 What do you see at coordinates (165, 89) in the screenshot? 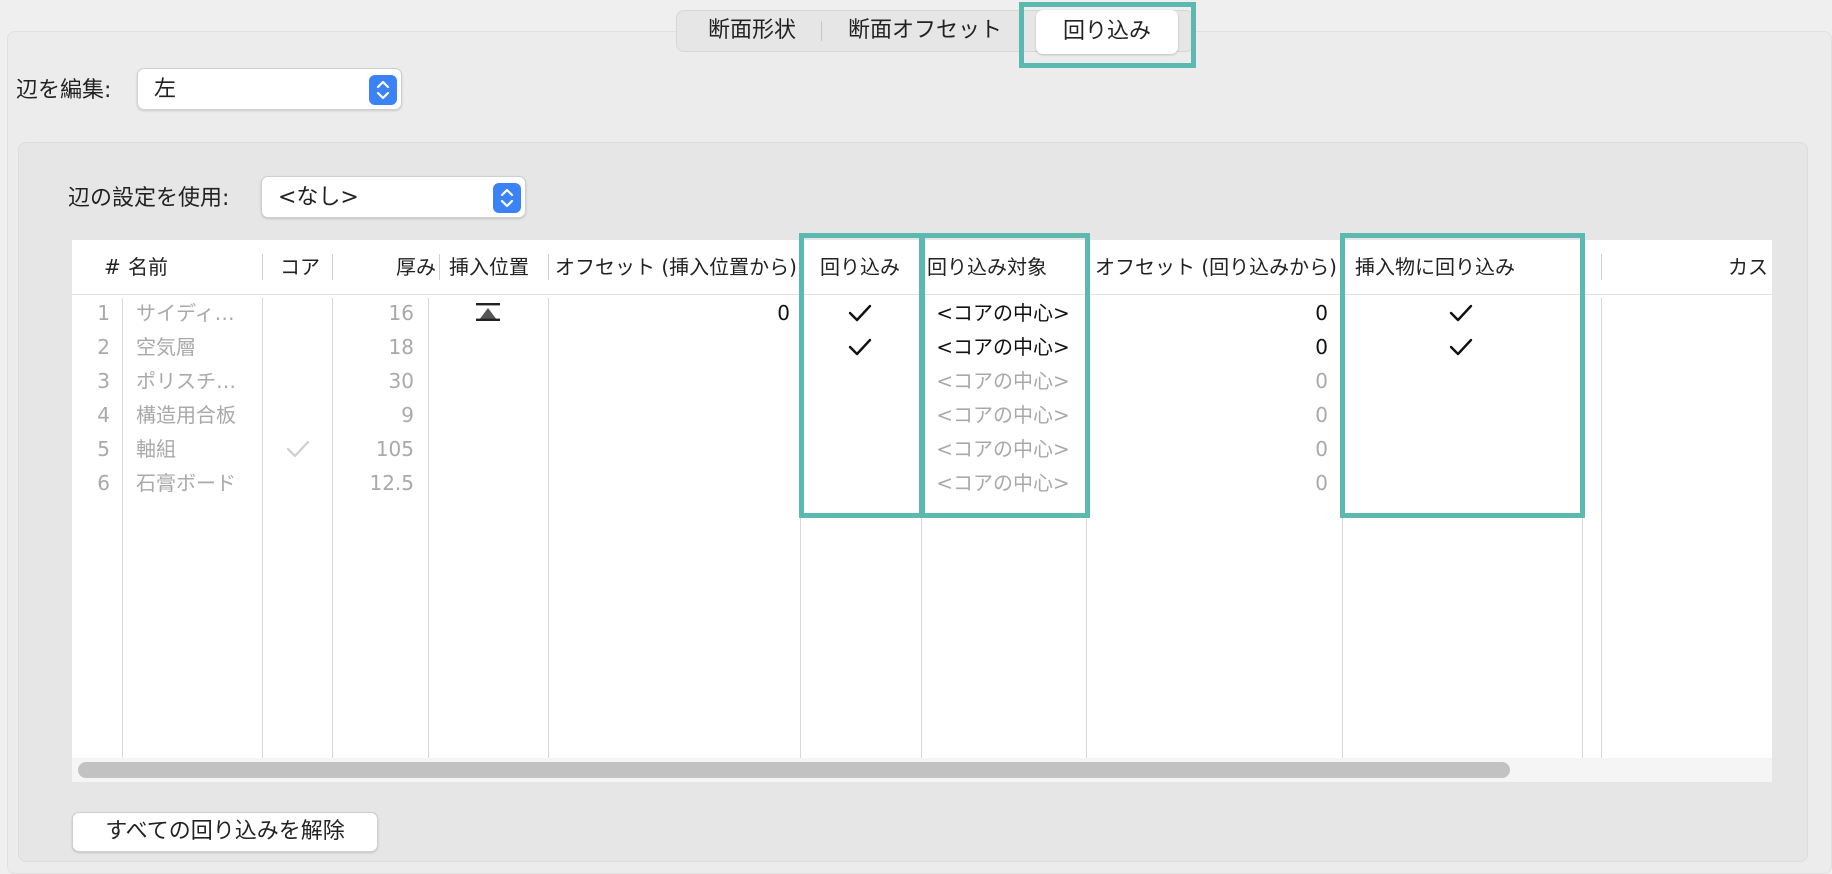
I see `edit-edge-value: 左` at bounding box center [165, 89].